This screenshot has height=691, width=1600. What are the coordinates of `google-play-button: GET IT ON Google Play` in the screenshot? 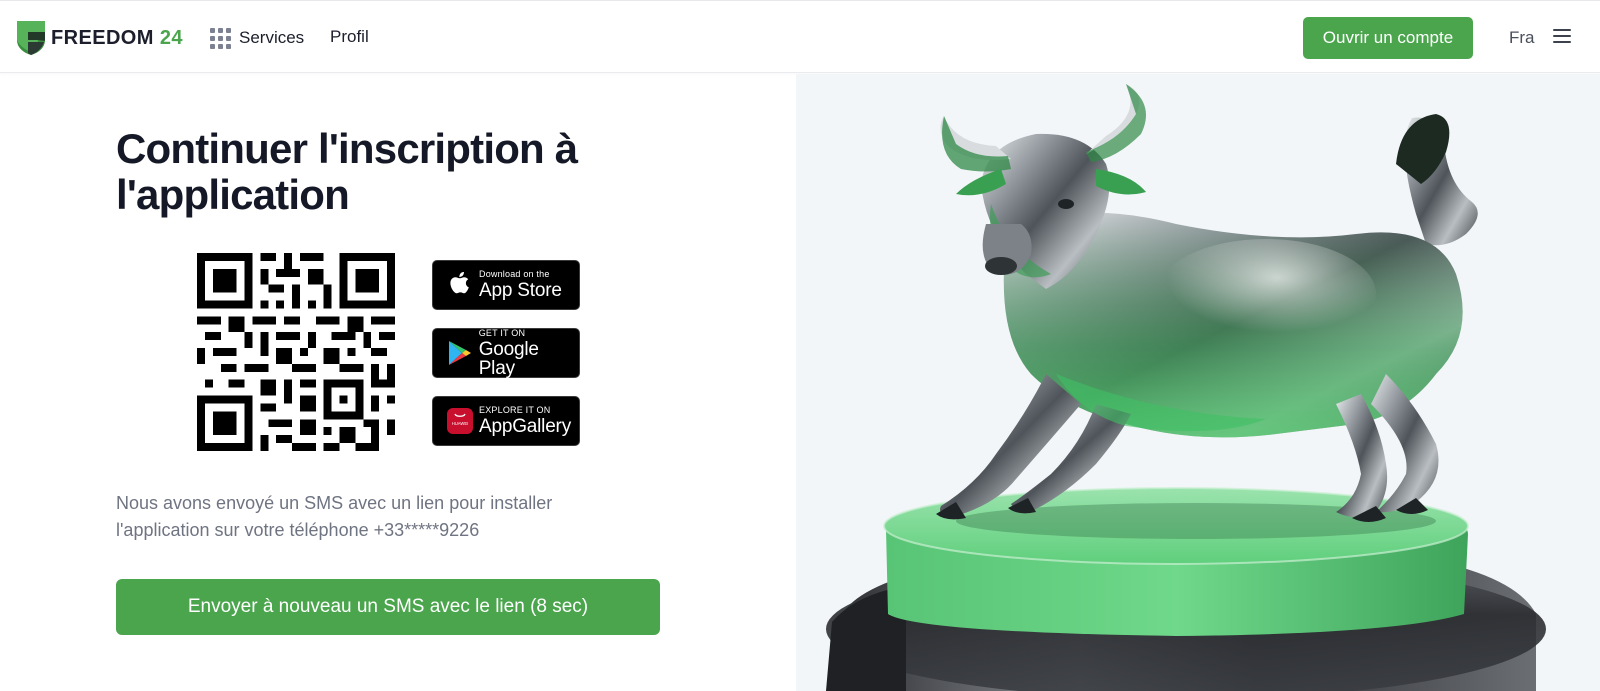 It's located at (506, 353).